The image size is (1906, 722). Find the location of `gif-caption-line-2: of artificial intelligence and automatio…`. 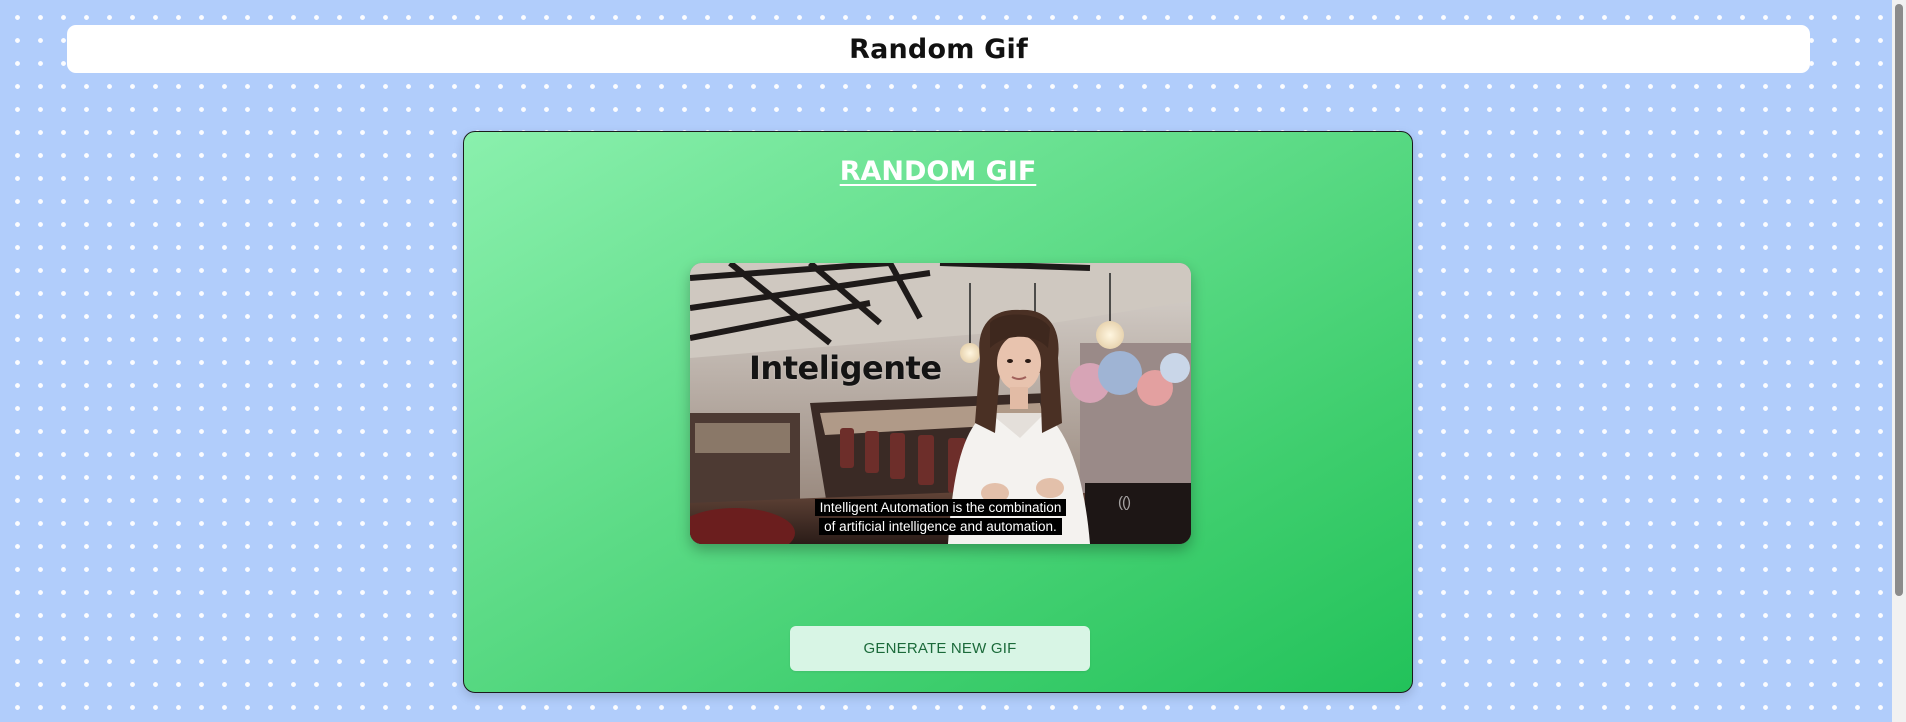

gif-caption-line-2: of artificial intelligence and automatio… is located at coordinates (940, 526).